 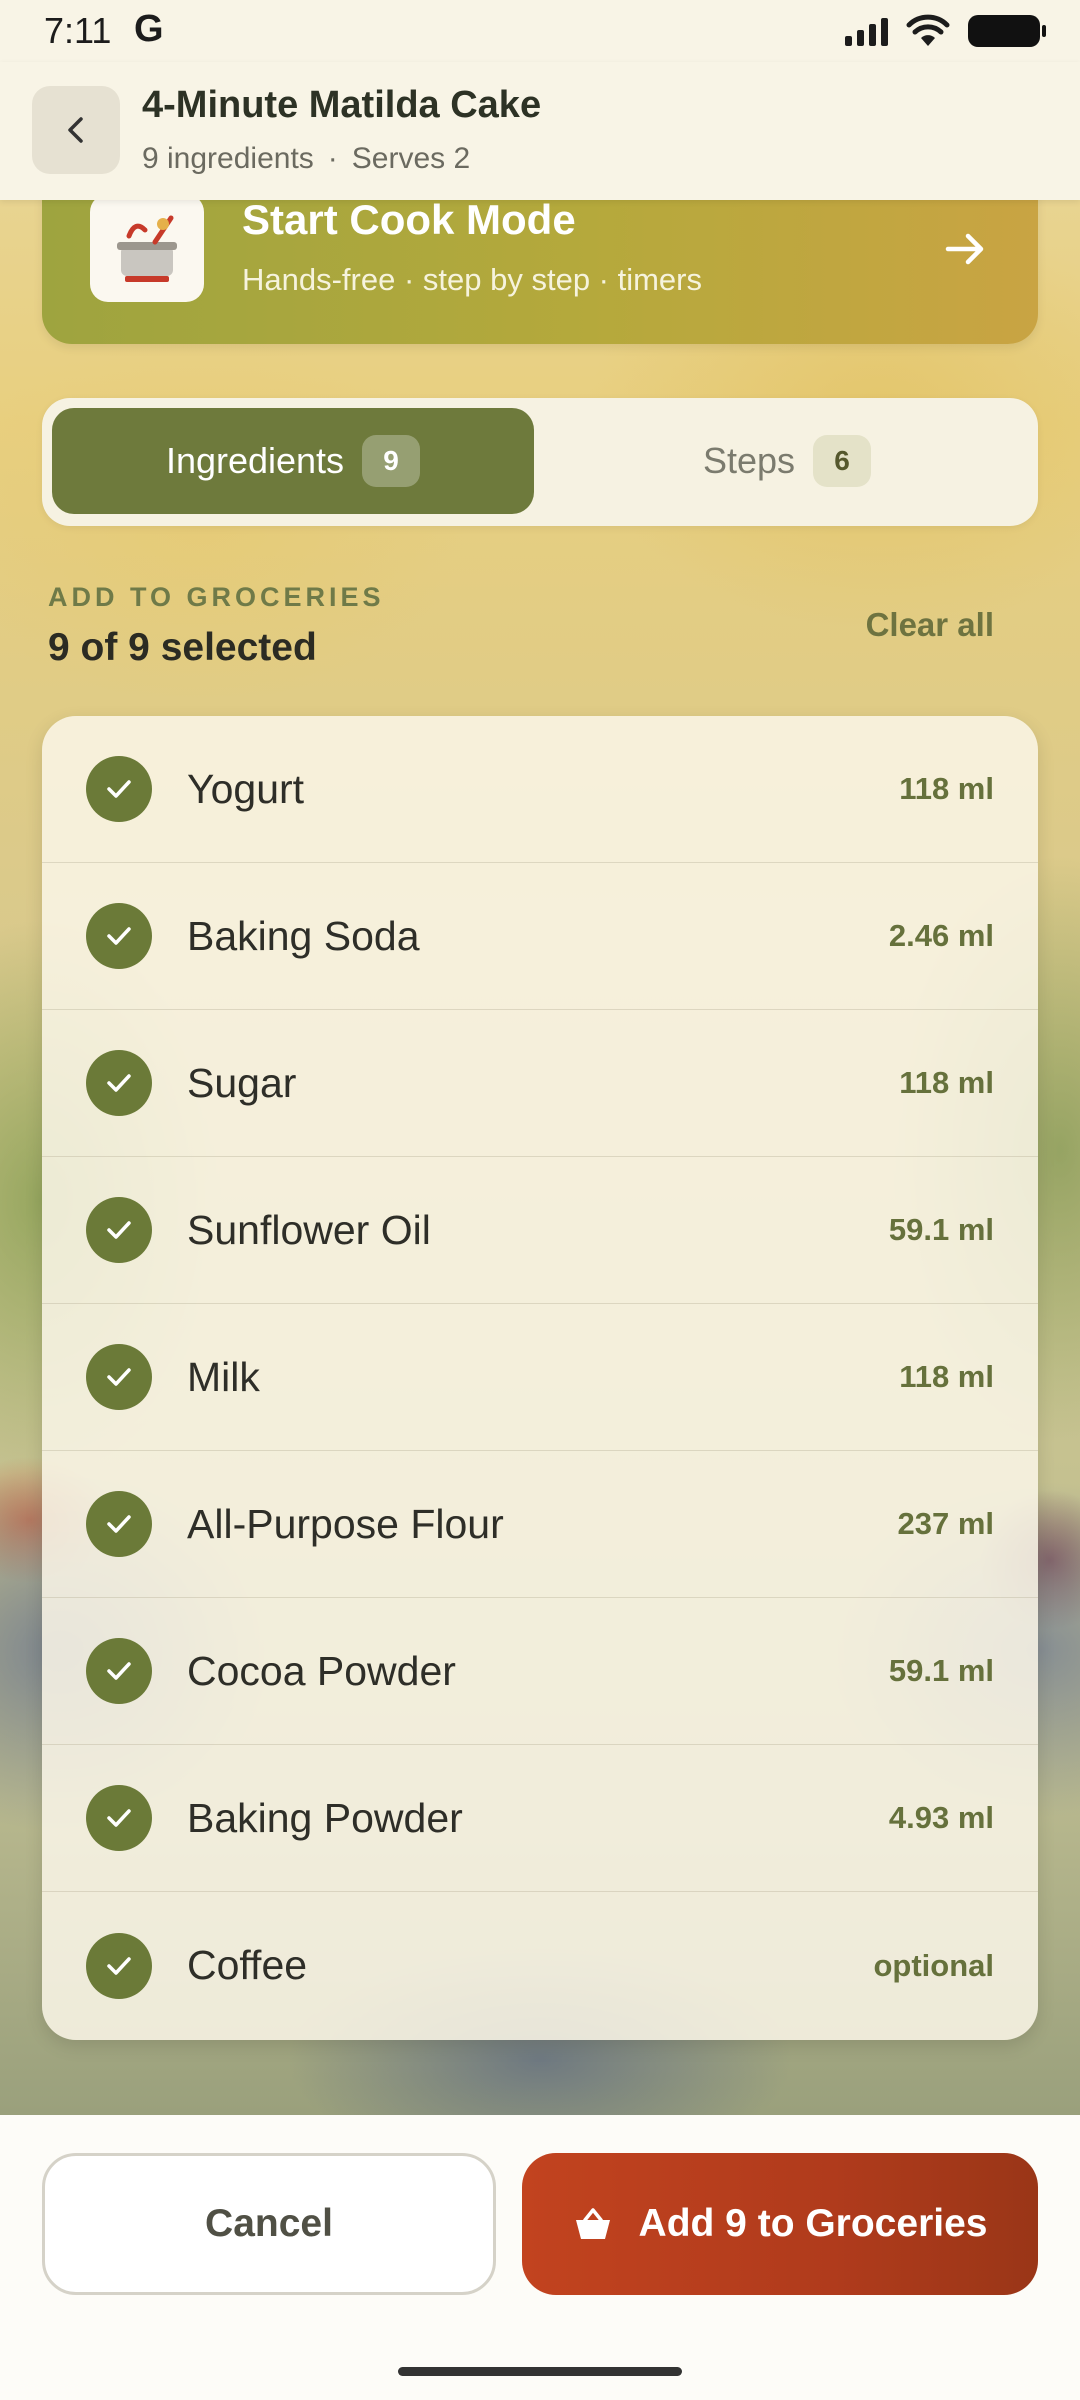 I want to click on clear-all-button: Clear all, so click(x=930, y=625).